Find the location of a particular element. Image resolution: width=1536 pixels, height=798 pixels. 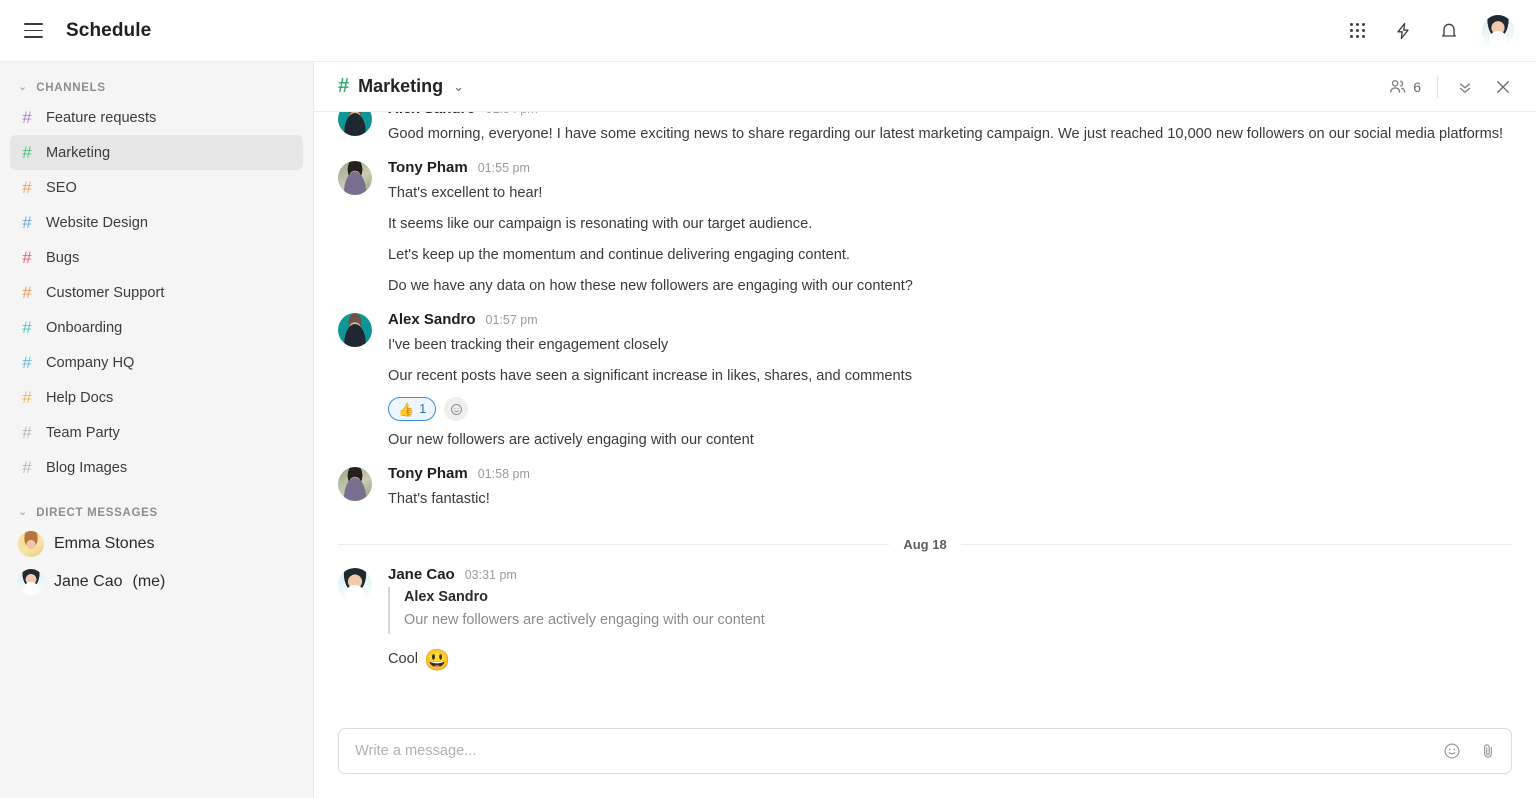

message-text: Cool is located at coordinates (403, 659).